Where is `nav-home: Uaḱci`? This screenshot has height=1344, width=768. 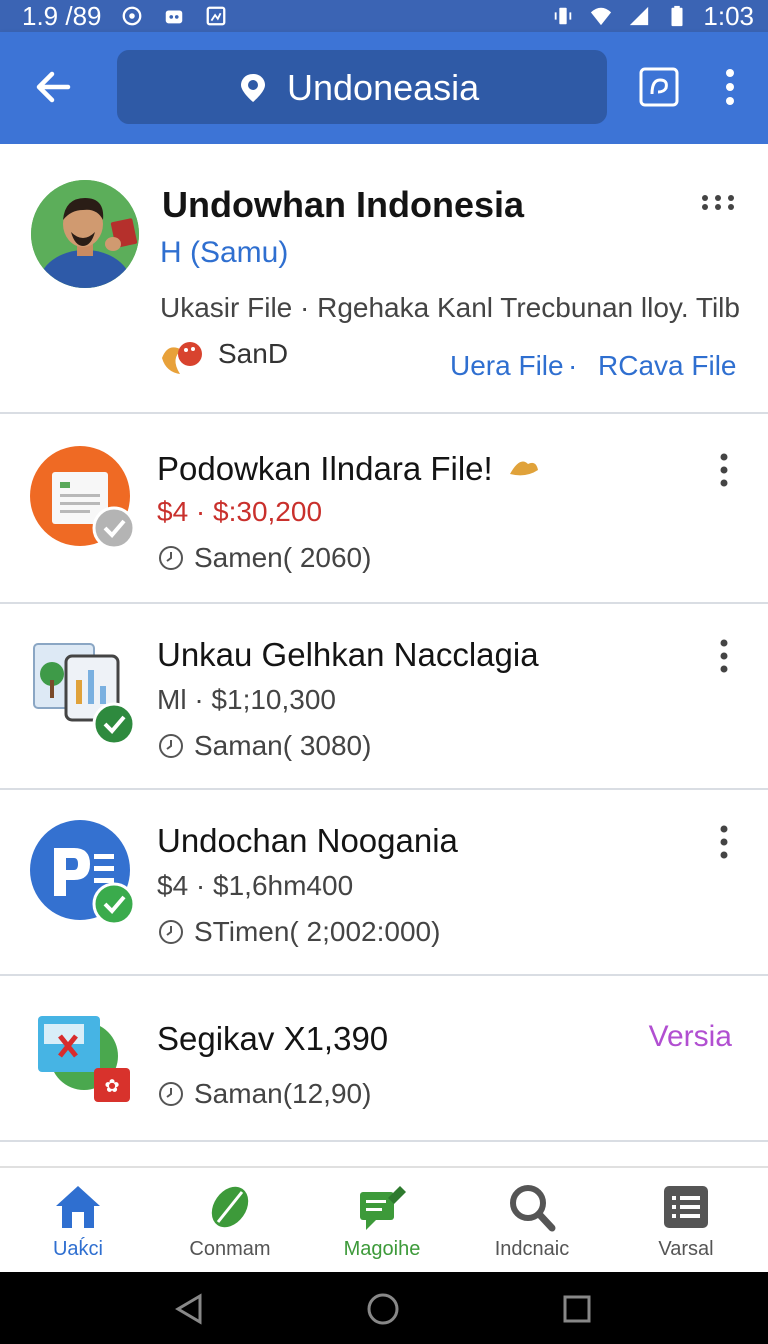
nav-home: Uaḱci is located at coordinates (78, 1221).